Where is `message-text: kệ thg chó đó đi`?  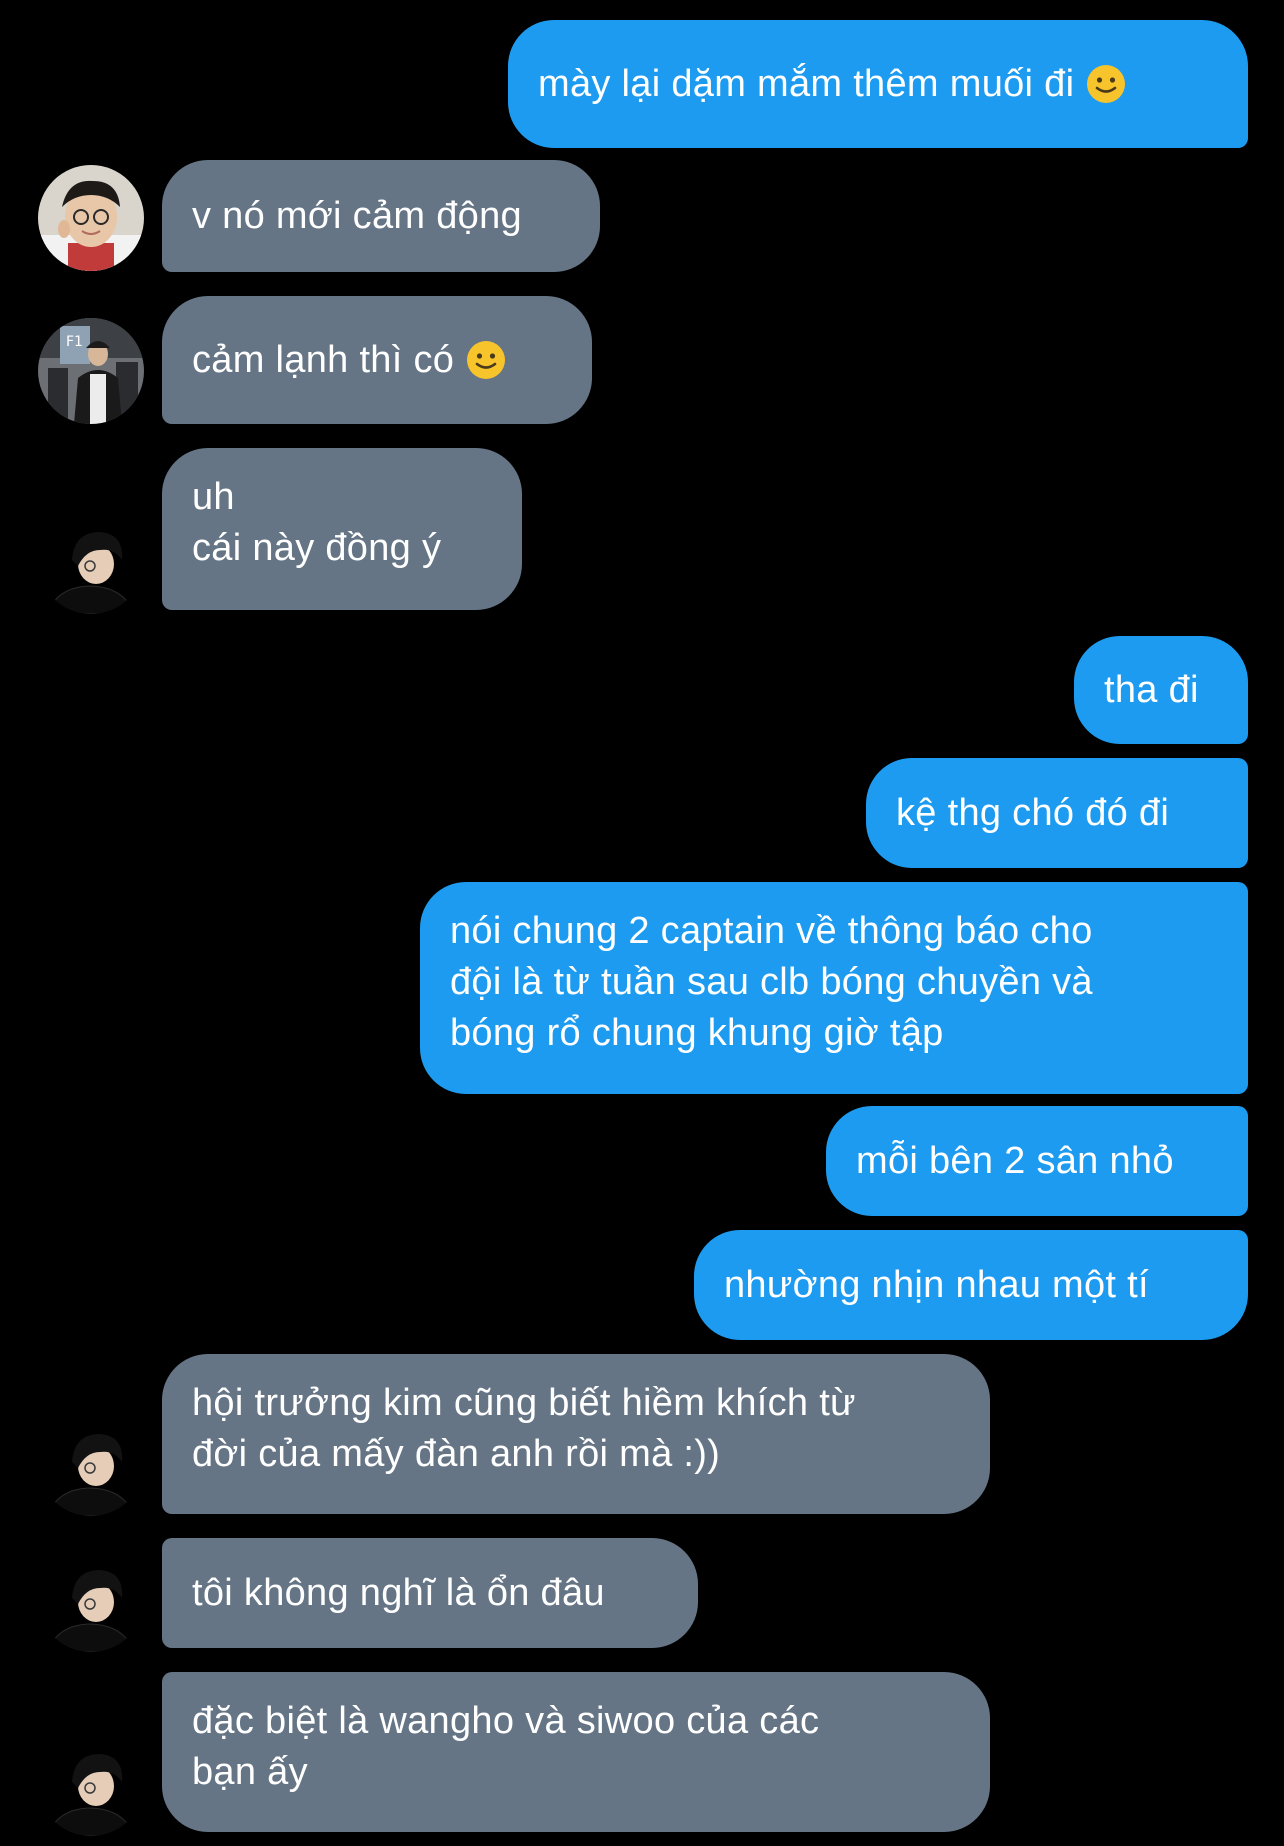 message-text: kệ thg chó đó đi is located at coordinates (1033, 812).